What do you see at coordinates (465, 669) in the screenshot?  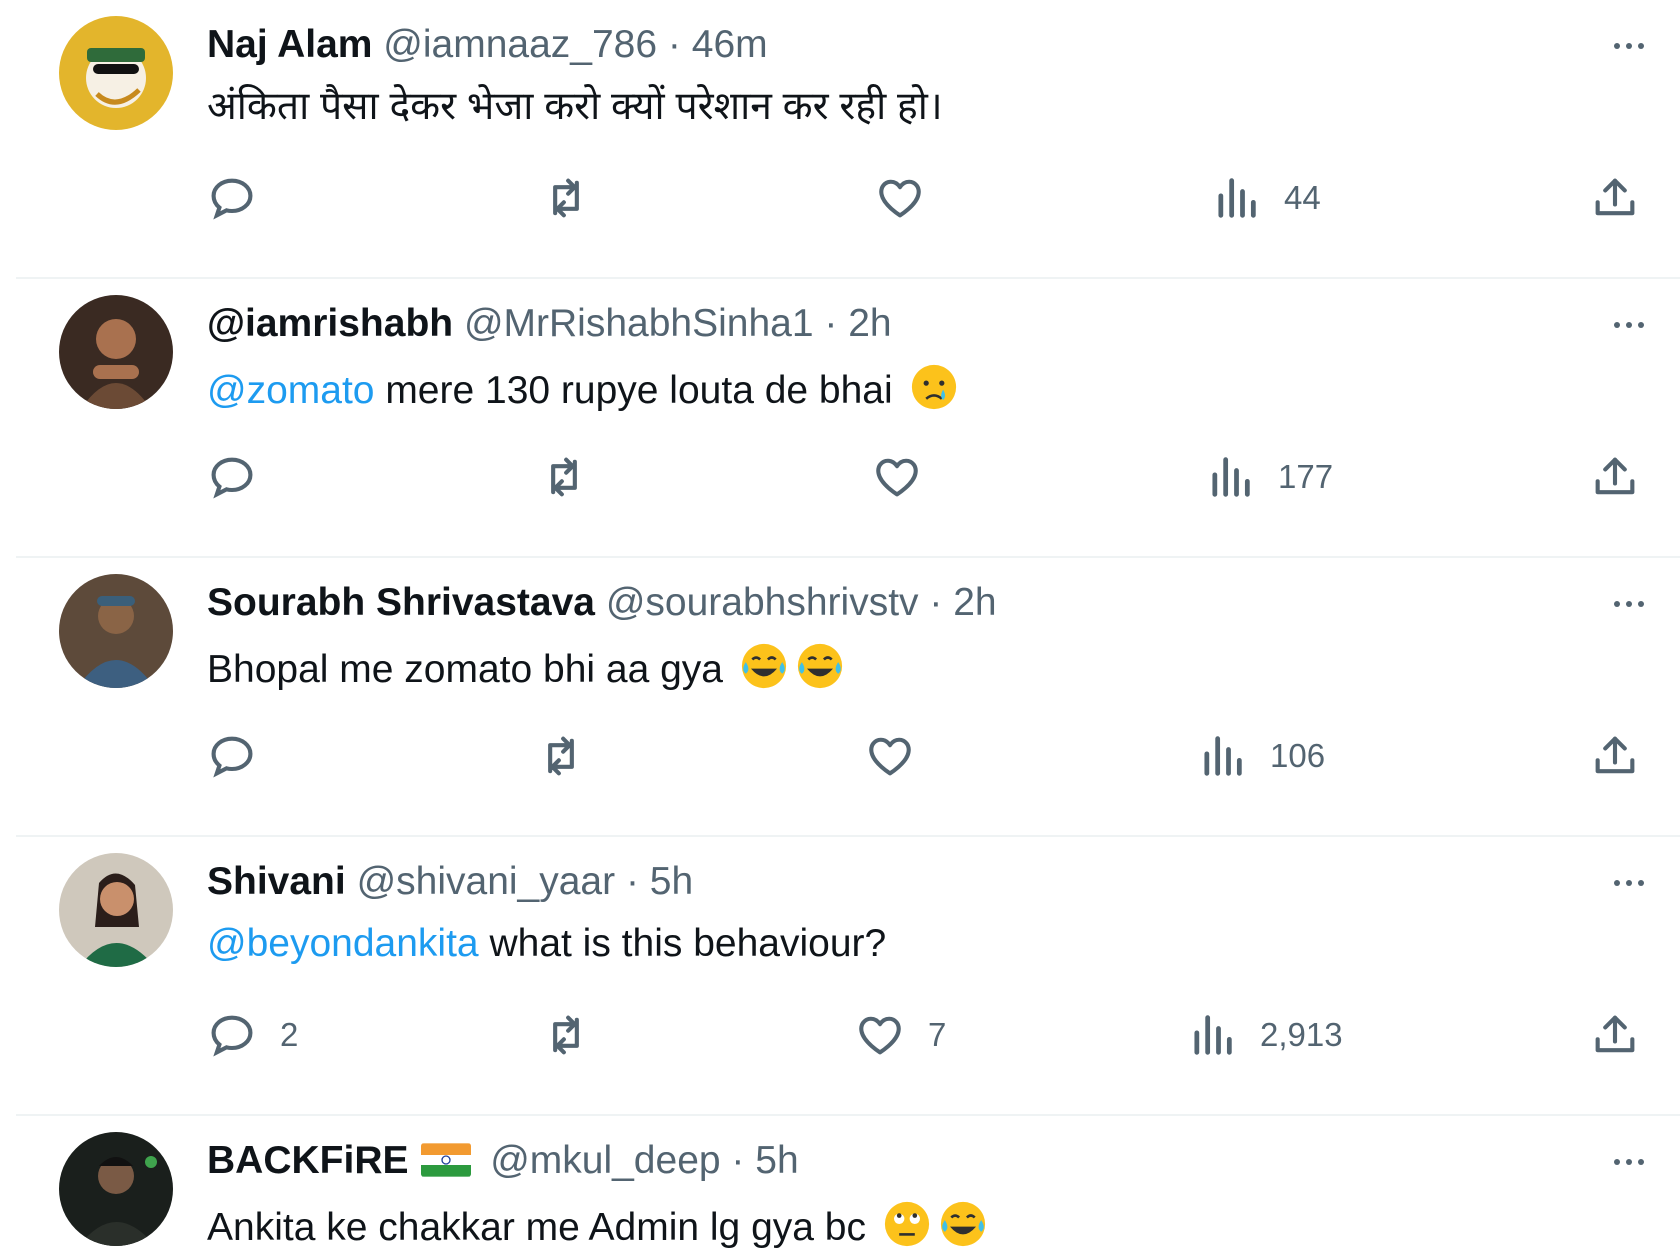 I see `tweet-body: Bhopal me zomato bhi aa gya` at bounding box center [465, 669].